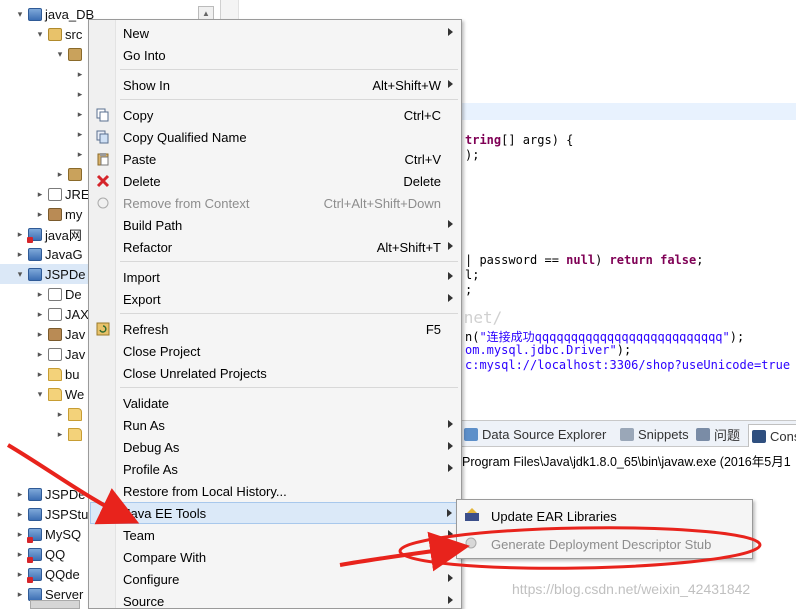 The height and width of the screenshot is (609, 796). Describe the element at coordinates (275, 447) in the screenshot. I see `menu-item-debug-as: Debug As` at that location.